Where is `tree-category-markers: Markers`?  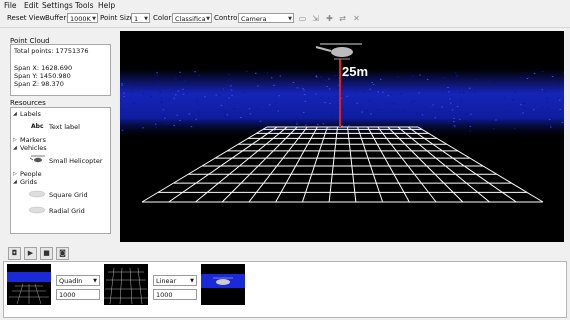
tree-category-markers: Markers is located at coordinates (33, 140).